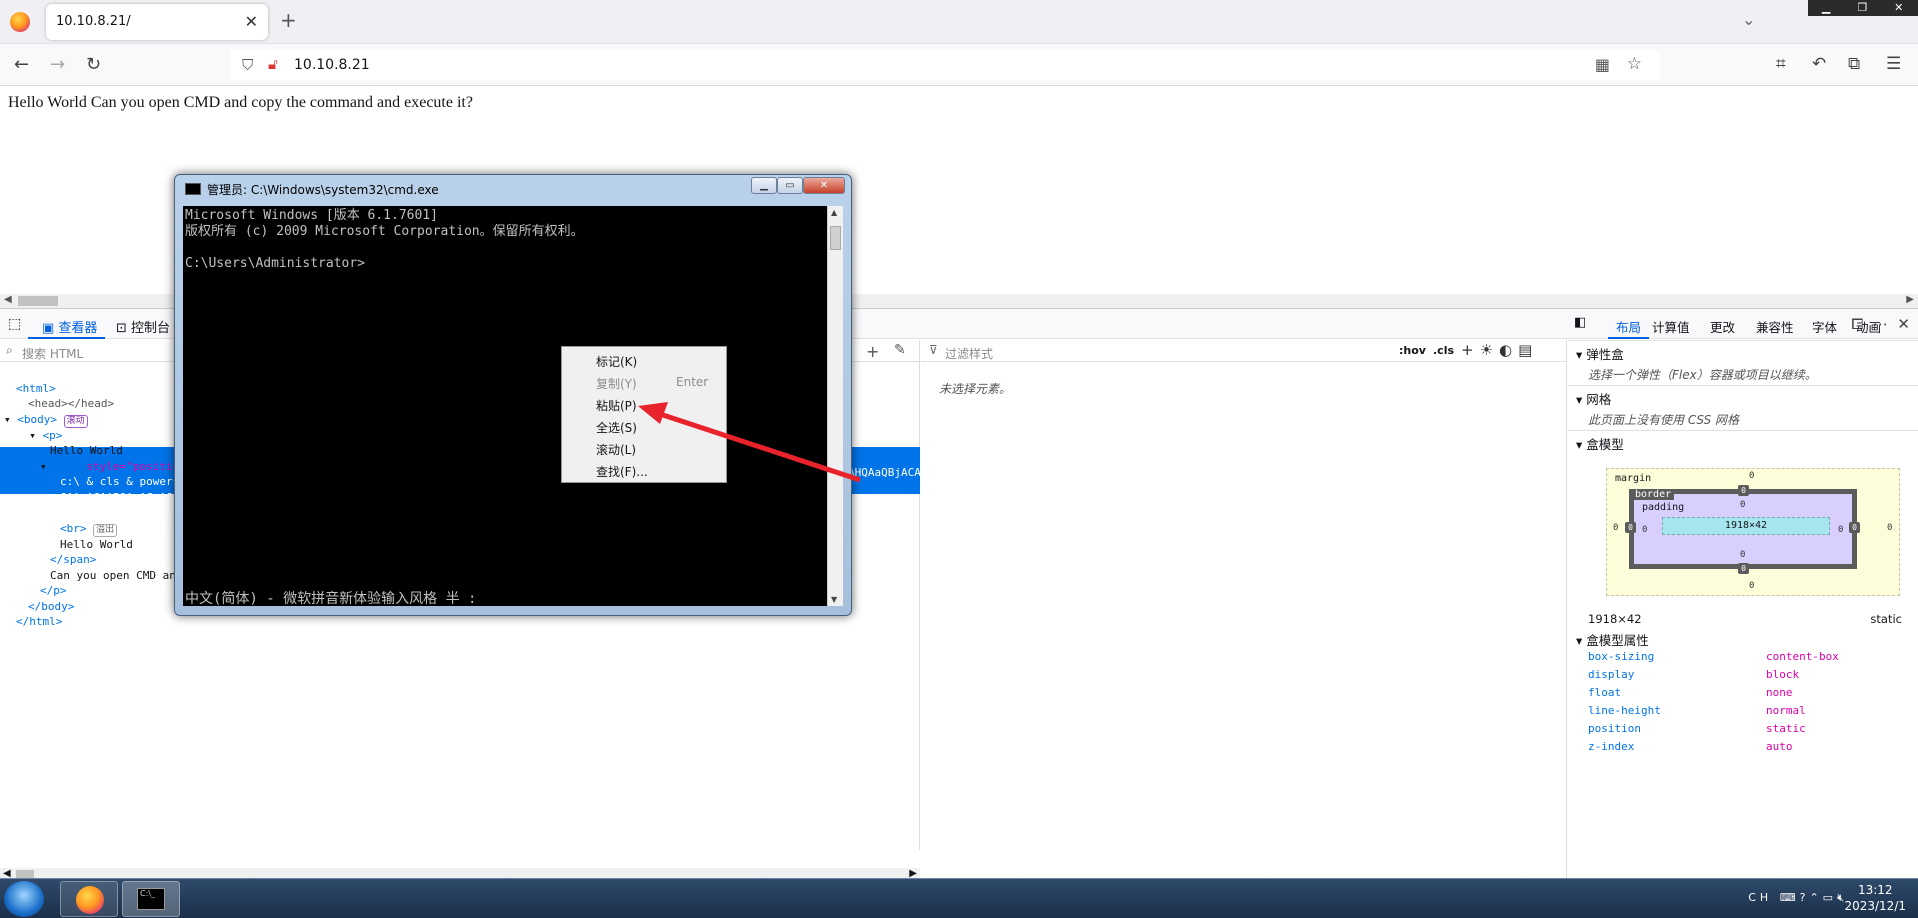 Image resolution: width=1918 pixels, height=918 pixels. What do you see at coordinates (1746, 526) in the screenshot?
I see `content-box: 1918×42` at bounding box center [1746, 526].